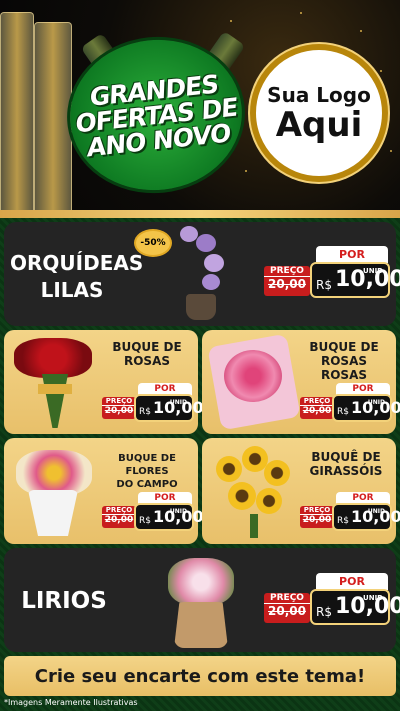 This screenshot has height=711, width=400. Describe the element at coordinates (77, 263) in the screenshot. I see `product-name-line: ORQUÍDEAS` at that location.